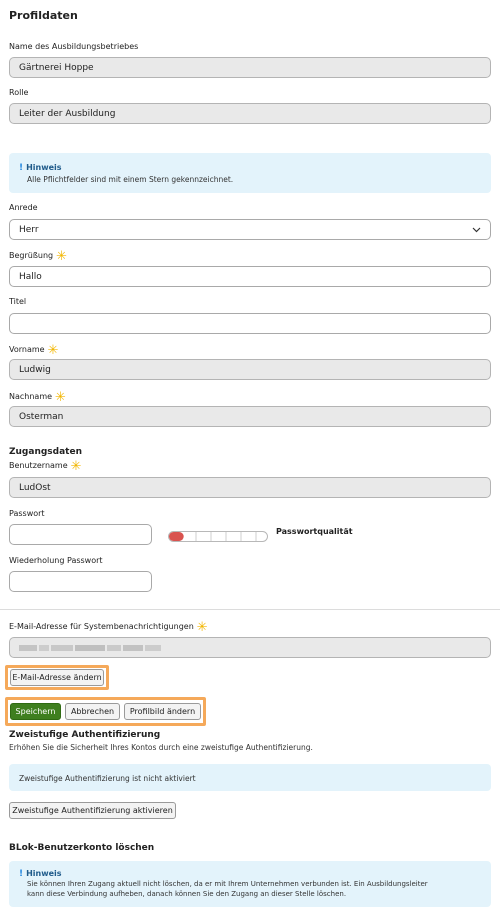 The width and height of the screenshot is (500, 917). Describe the element at coordinates (162, 711) in the screenshot. I see `change-profile-picture-button: Profilbild ändern` at that location.